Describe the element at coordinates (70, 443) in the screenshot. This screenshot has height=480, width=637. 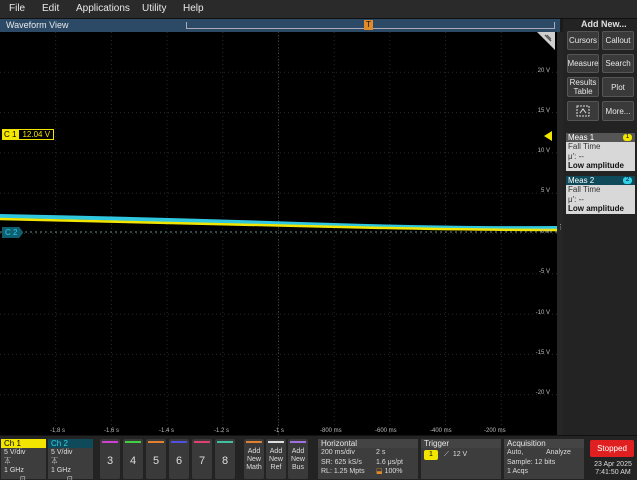
I see `channel-2-name: Ch 2` at that location.